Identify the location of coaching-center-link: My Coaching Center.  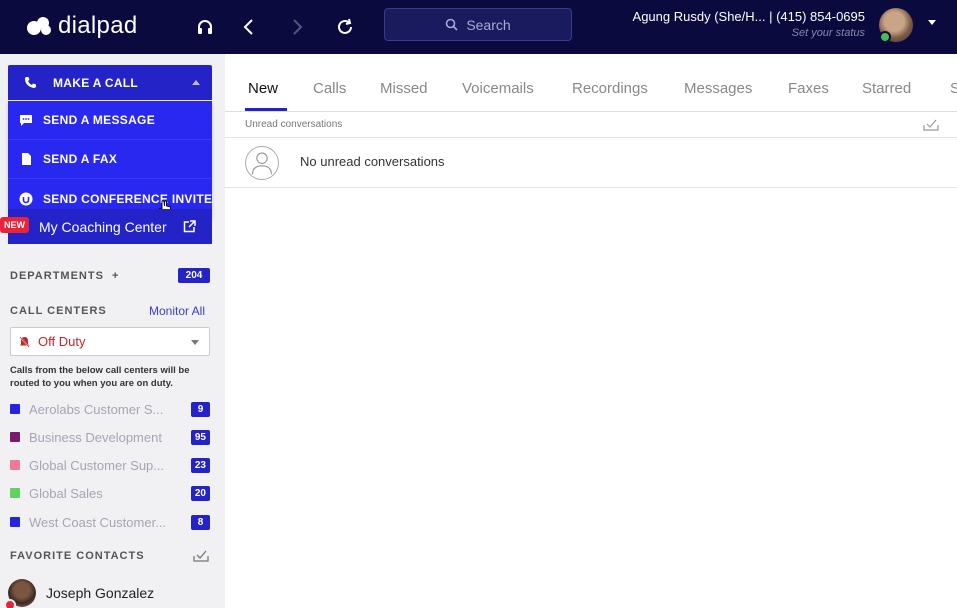
(110, 226).